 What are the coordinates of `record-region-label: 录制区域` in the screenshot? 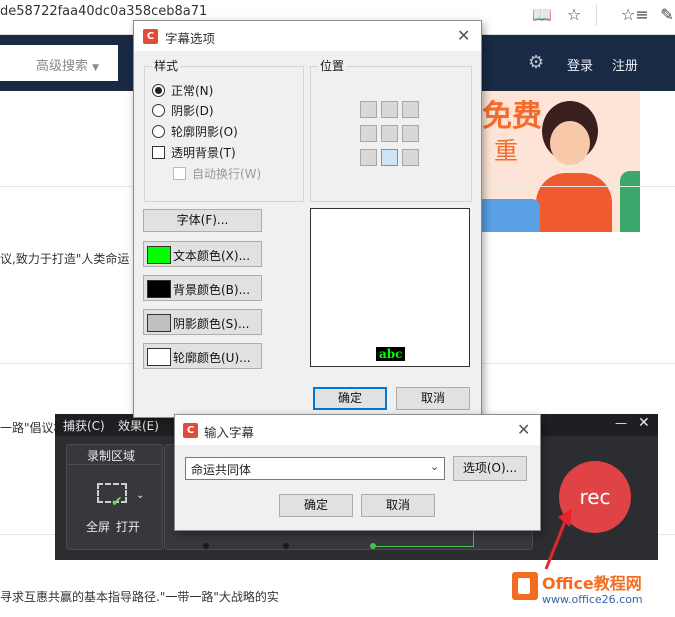 It's located at (111, 456).